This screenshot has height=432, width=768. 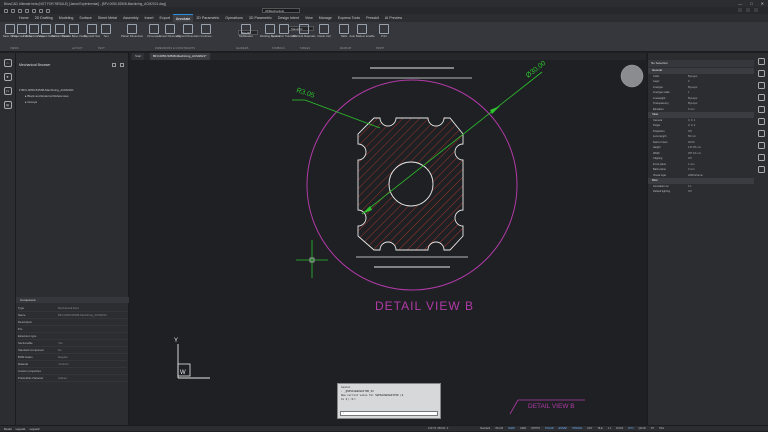 What do you see at coordinates (138, 56) in the screenshot?
I see `tab-start: Start` at bounding box center [138, 56].